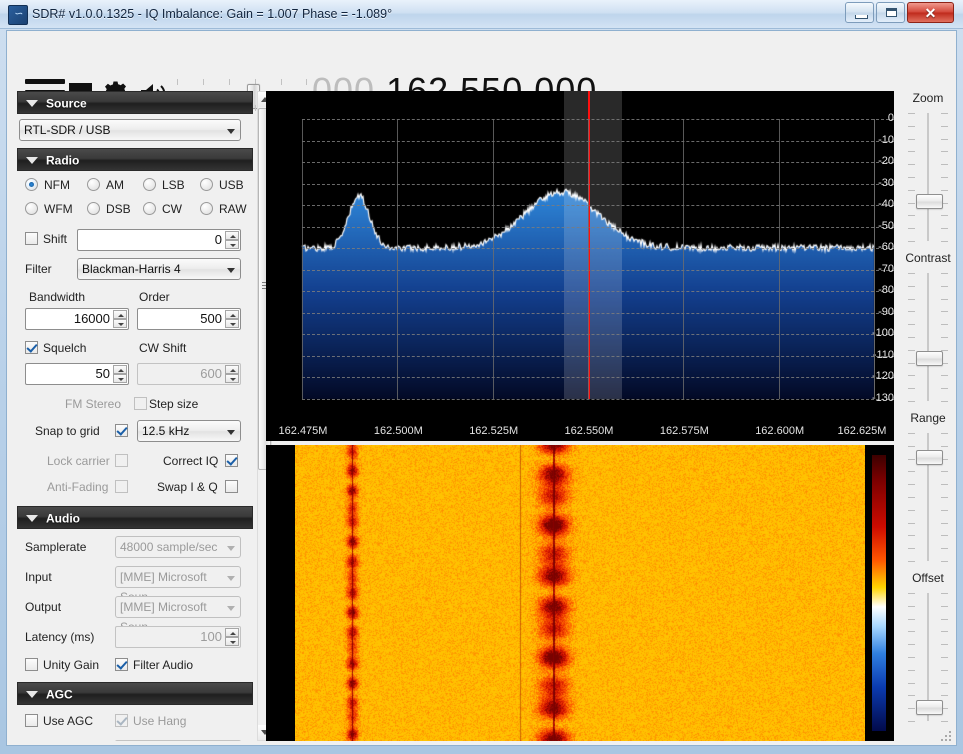 The height and width of the screenshot is (754, 963). Describe the element at coordinates (882, 333) in the screenshot. I see `y-axis-tick-label: -100` at that location.